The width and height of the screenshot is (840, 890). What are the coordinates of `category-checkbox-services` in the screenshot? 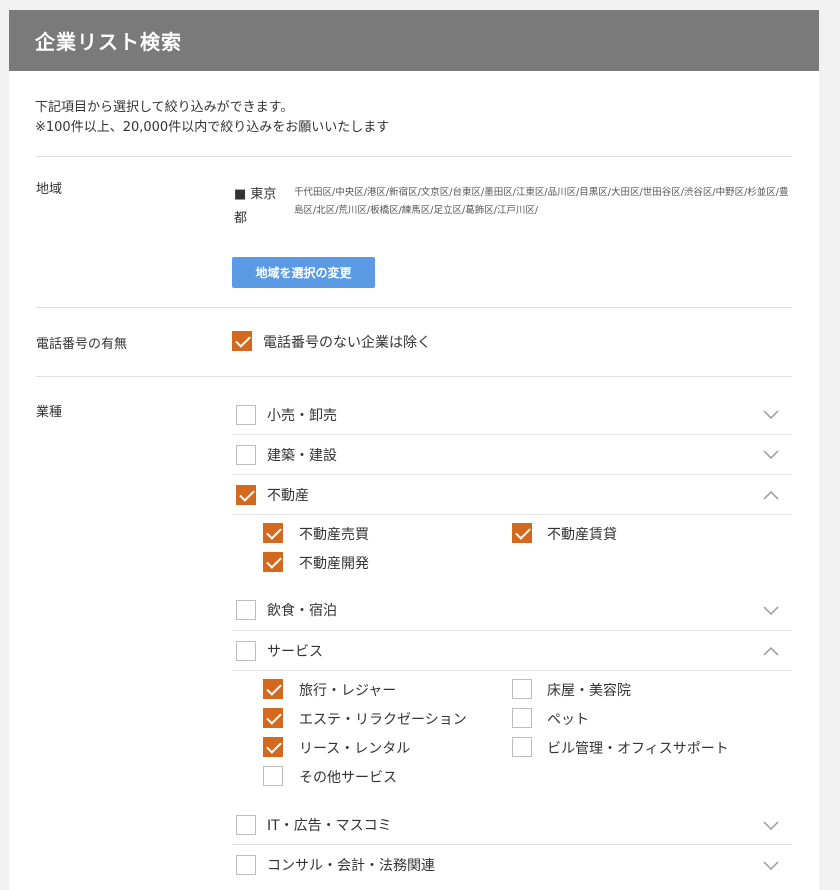 It's located at (246, 651).